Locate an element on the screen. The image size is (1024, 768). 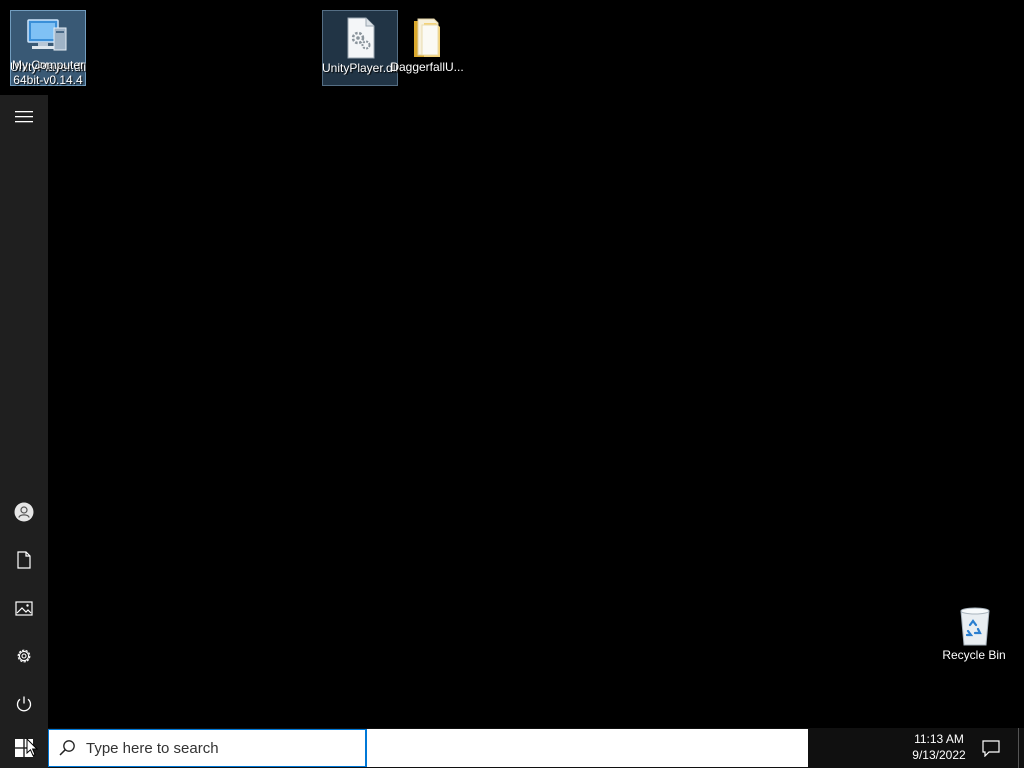
dll-file-icon is located at coordinates (361, 38).